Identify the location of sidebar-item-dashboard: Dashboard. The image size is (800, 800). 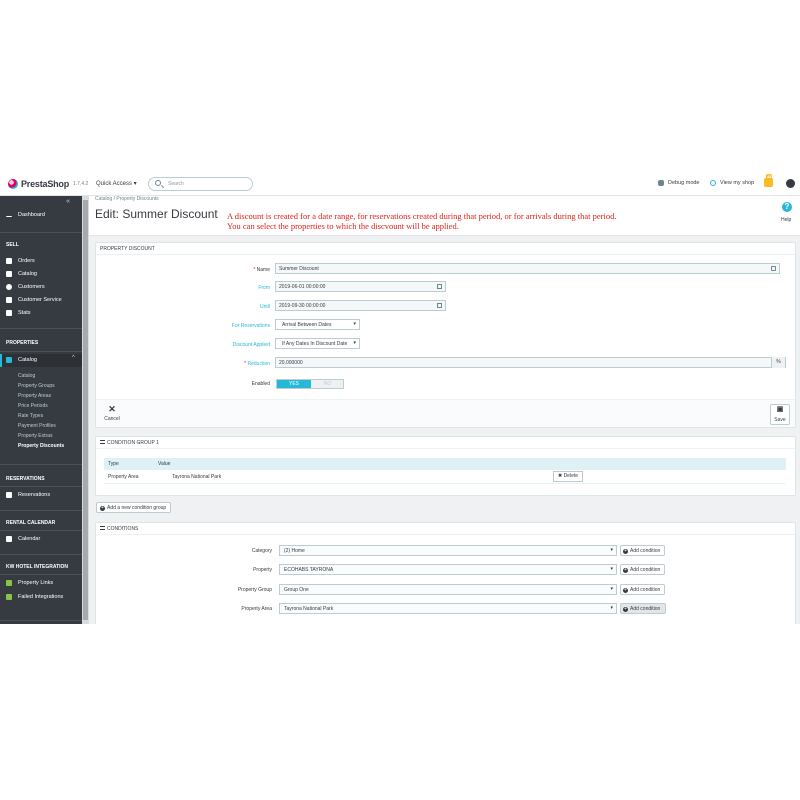
(41, 215).